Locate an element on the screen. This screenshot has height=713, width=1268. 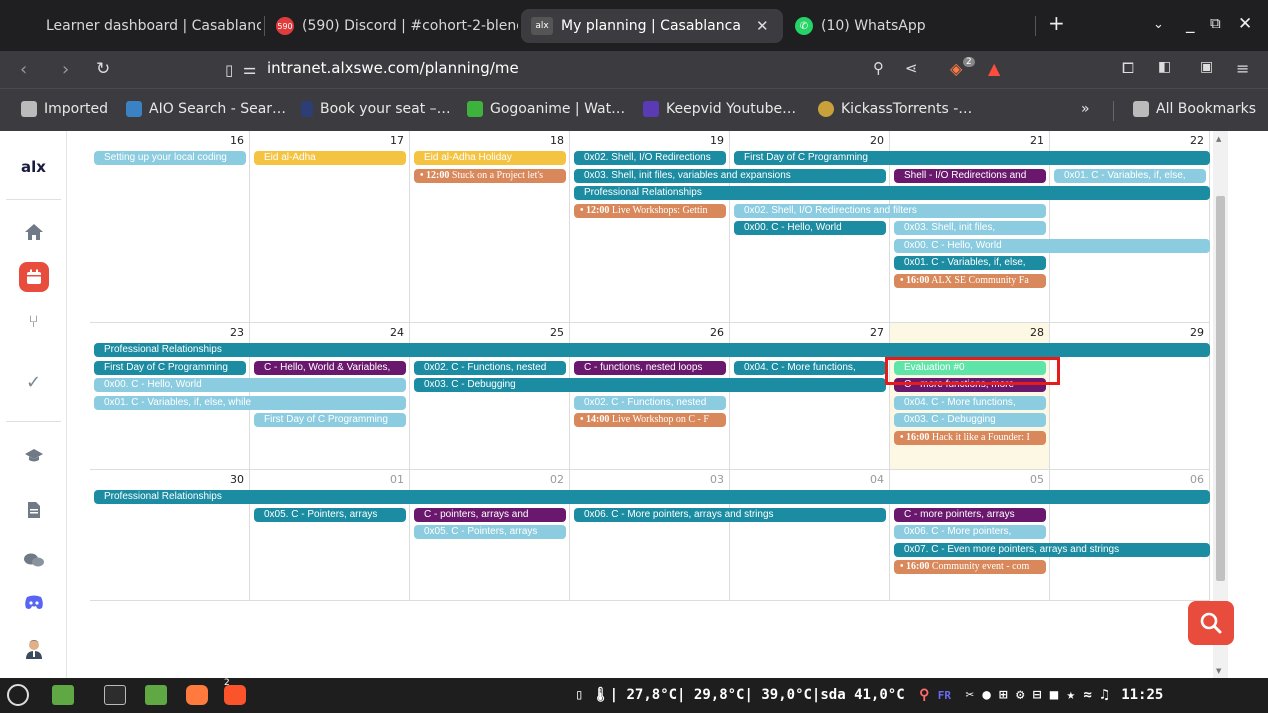
menu-icon: ≡ is located at coordinates (1242, 68).